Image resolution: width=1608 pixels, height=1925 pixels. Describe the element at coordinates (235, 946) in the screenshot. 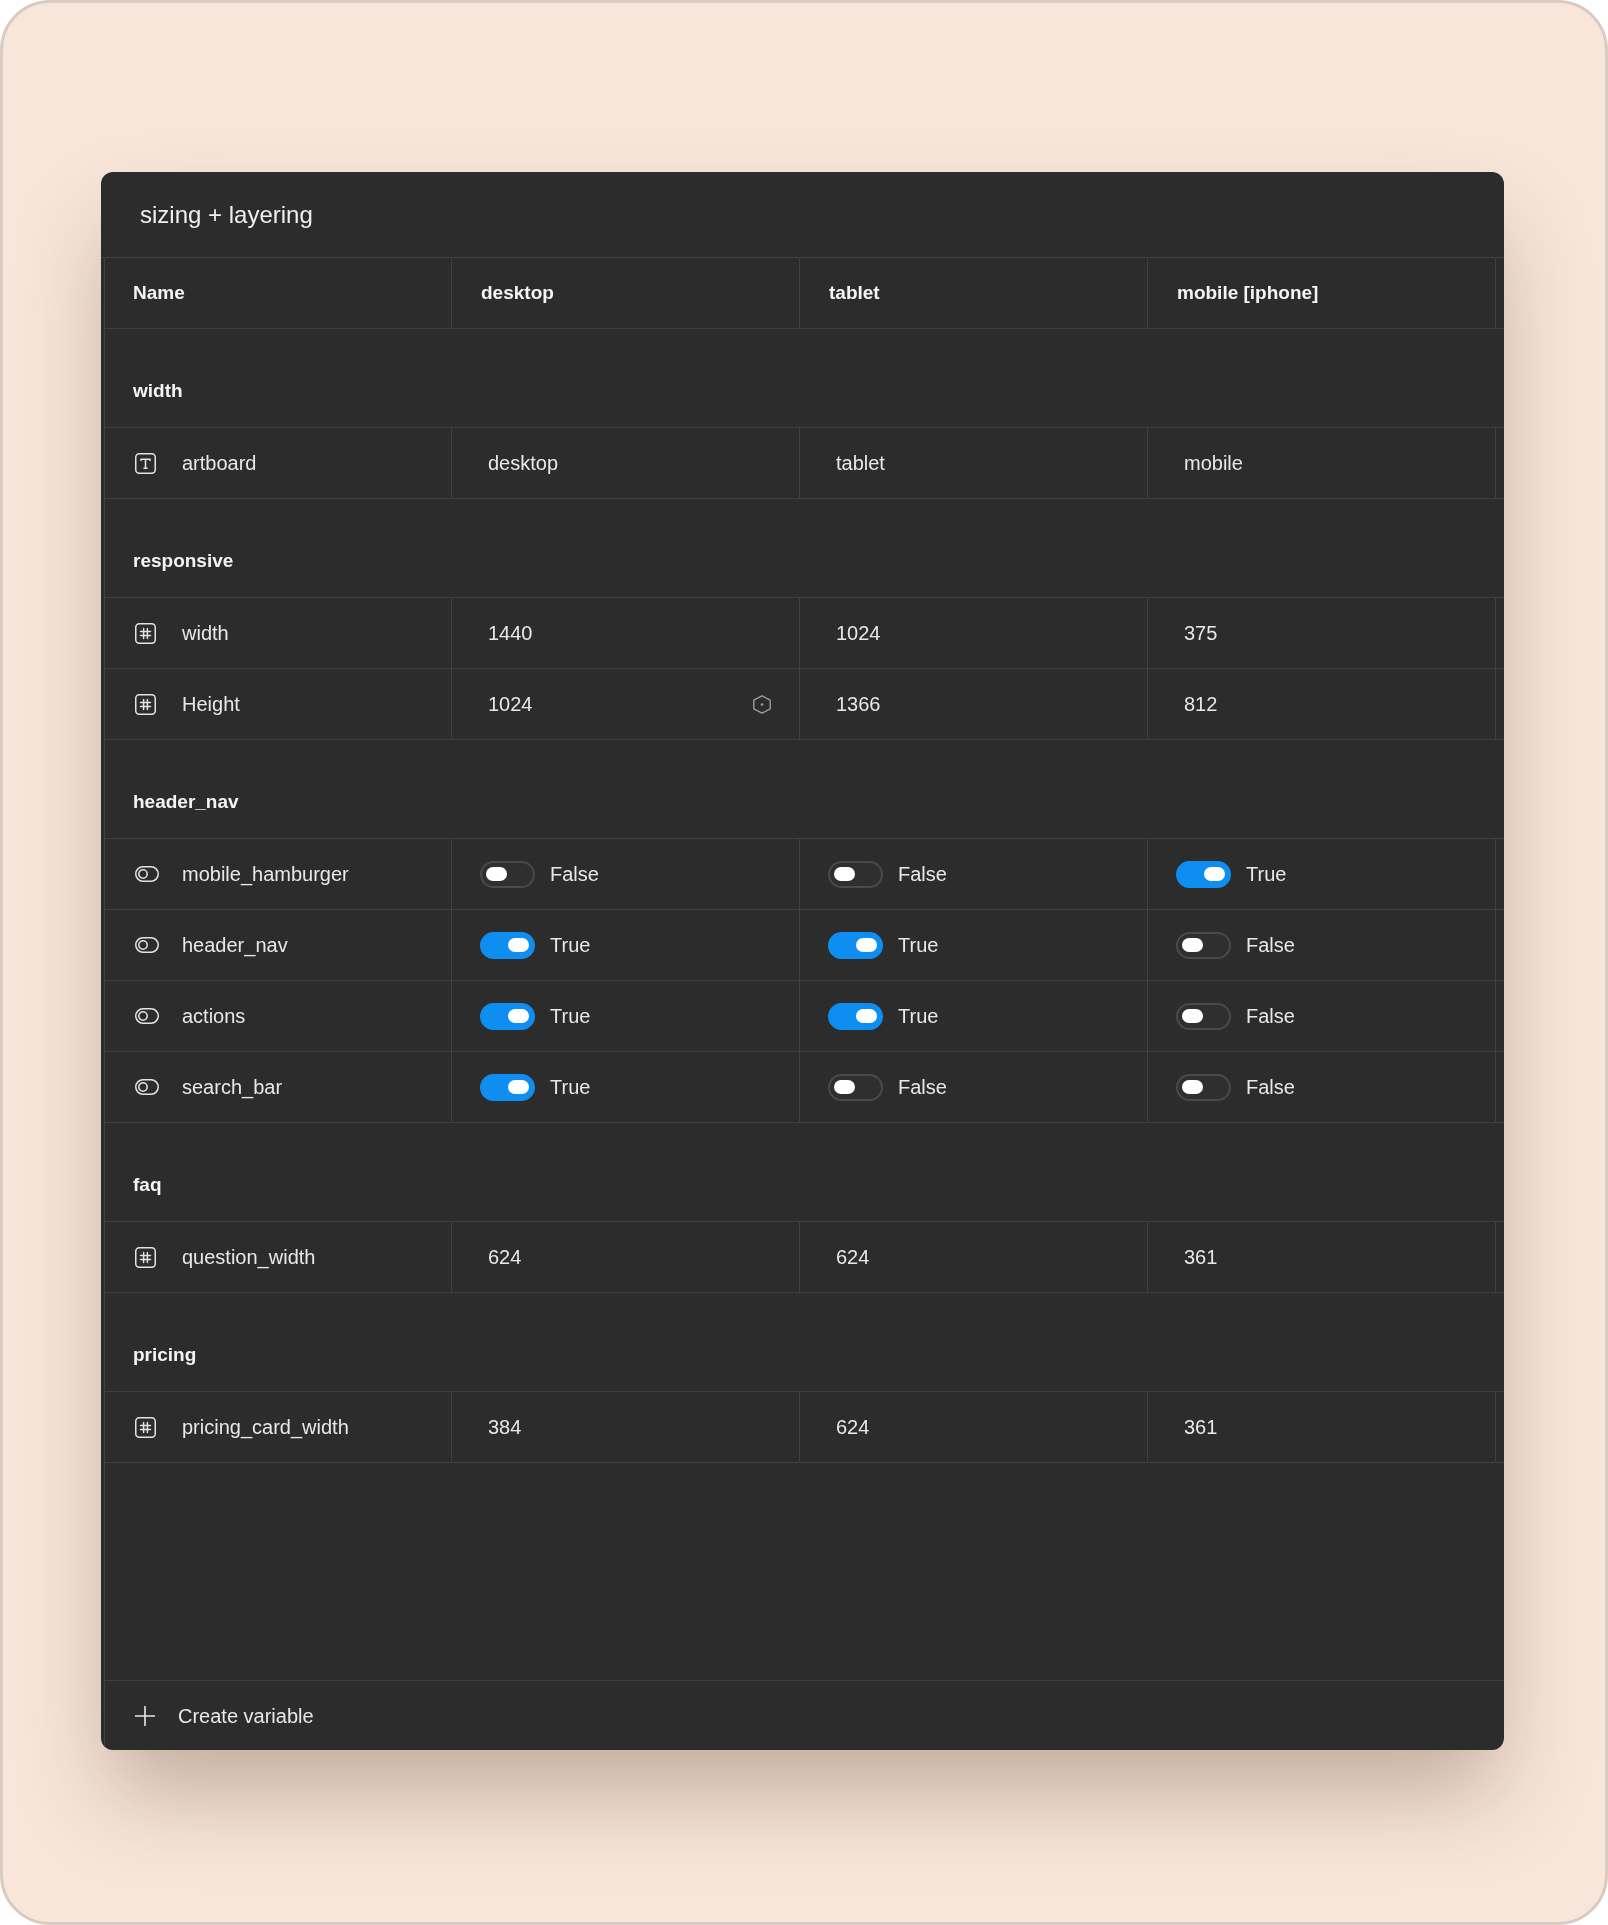

I see `variable-name: header_nav` at that location.